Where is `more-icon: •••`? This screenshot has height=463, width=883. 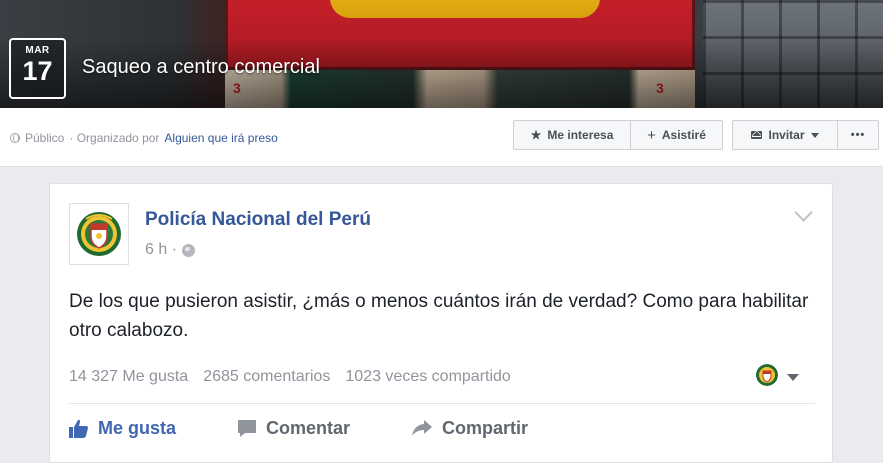 more-icon: ••• is located at coordinates (858, 135).